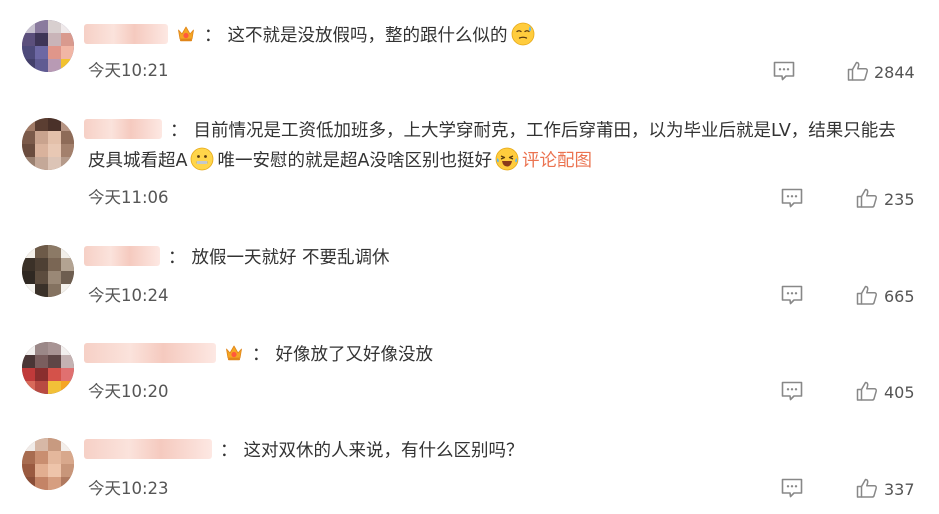  I want to click on comment-bubble-icon, so click(792, 488).